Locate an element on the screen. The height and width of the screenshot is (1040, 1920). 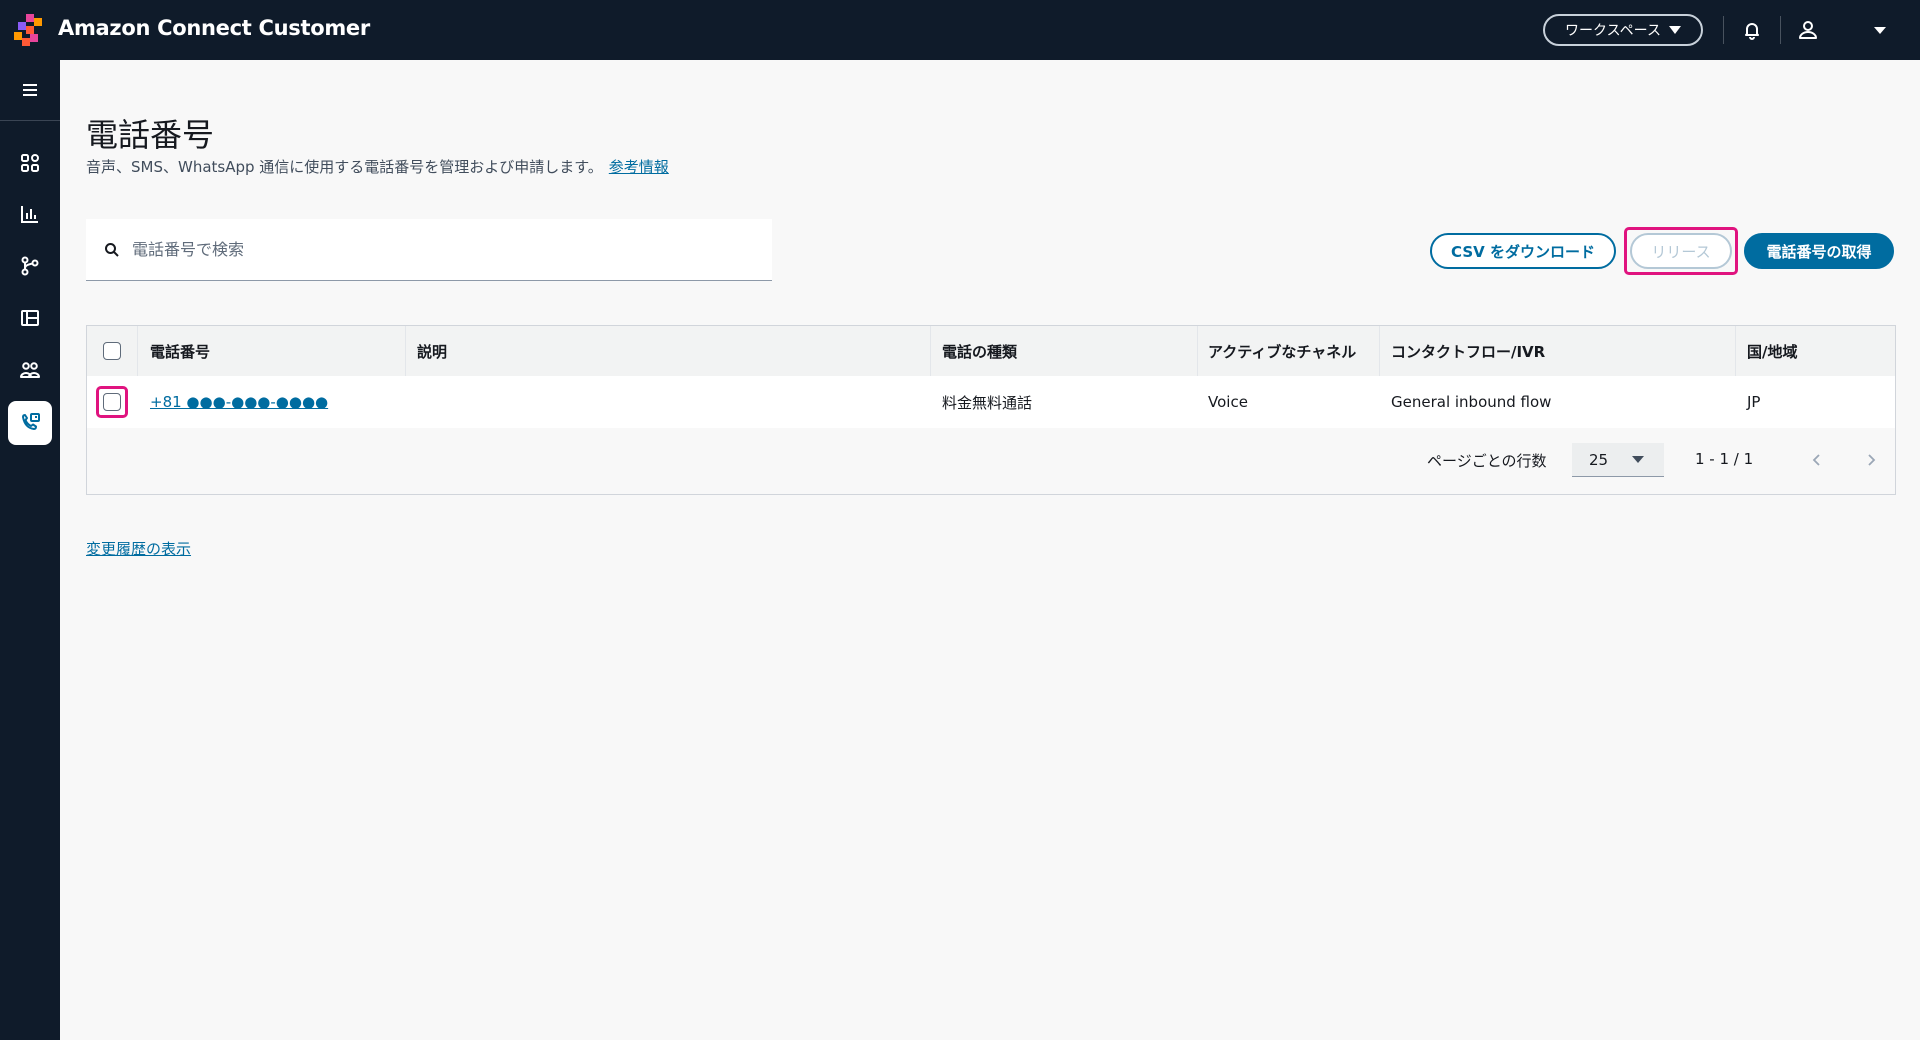
nav-flows is located at coordinates (30, 266).